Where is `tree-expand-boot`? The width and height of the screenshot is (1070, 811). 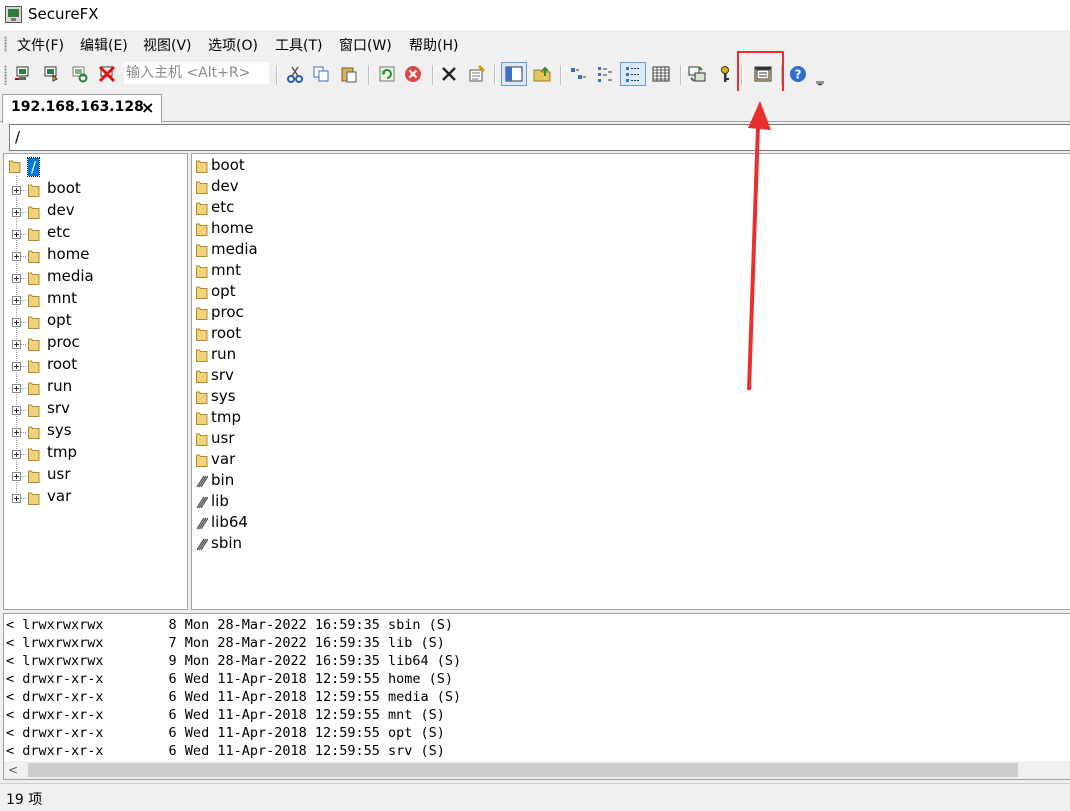
tree-expand-boot is located at coordinates (16, 190).